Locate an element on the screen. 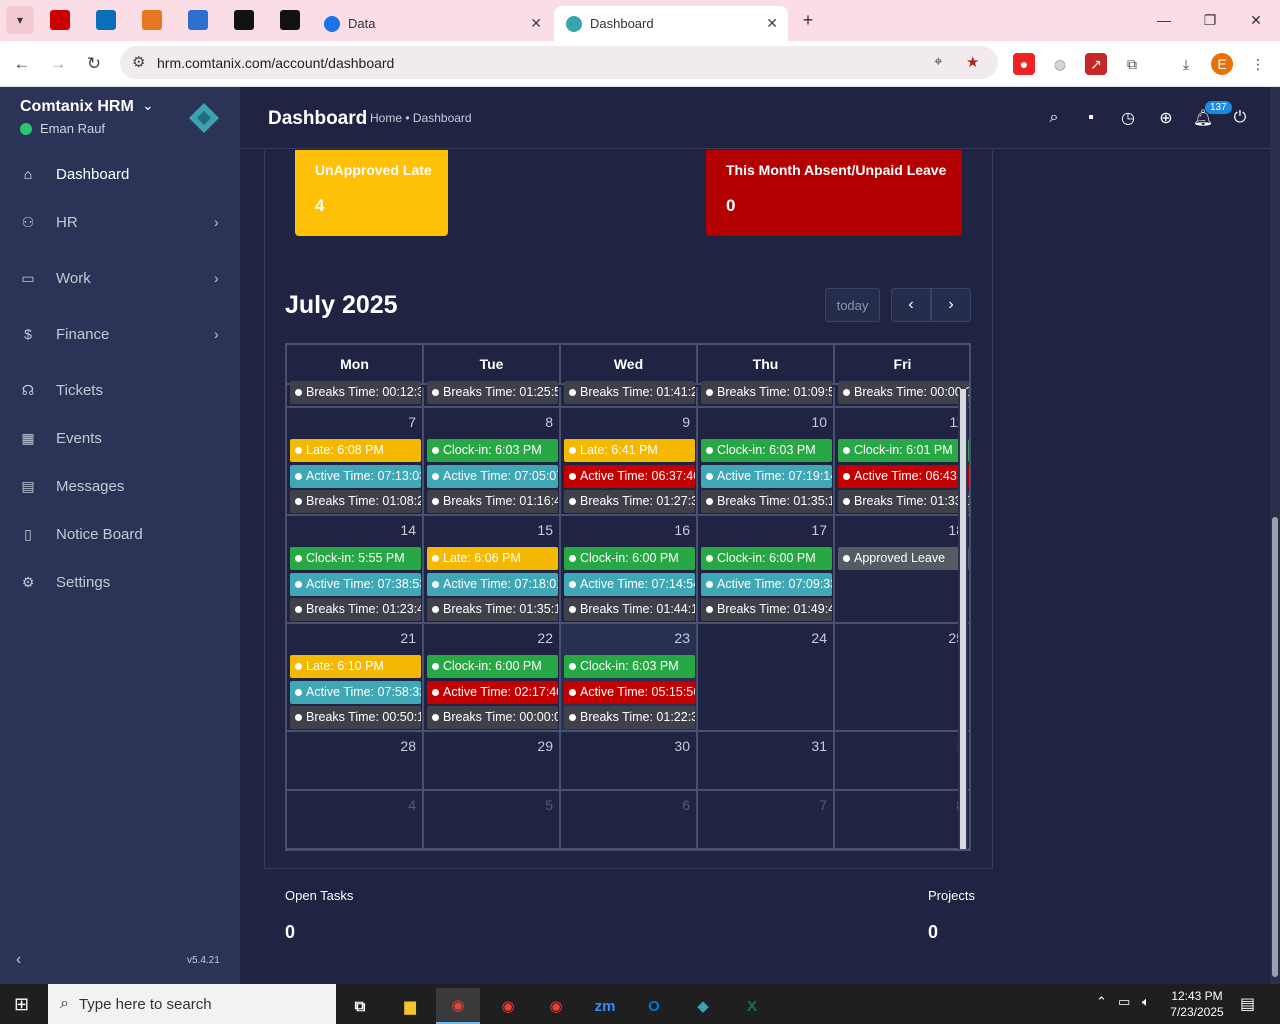 Image resolution: width=1280 pixels, height=1024 pixels. day-number: 14 is located at coordinates (408, 530).